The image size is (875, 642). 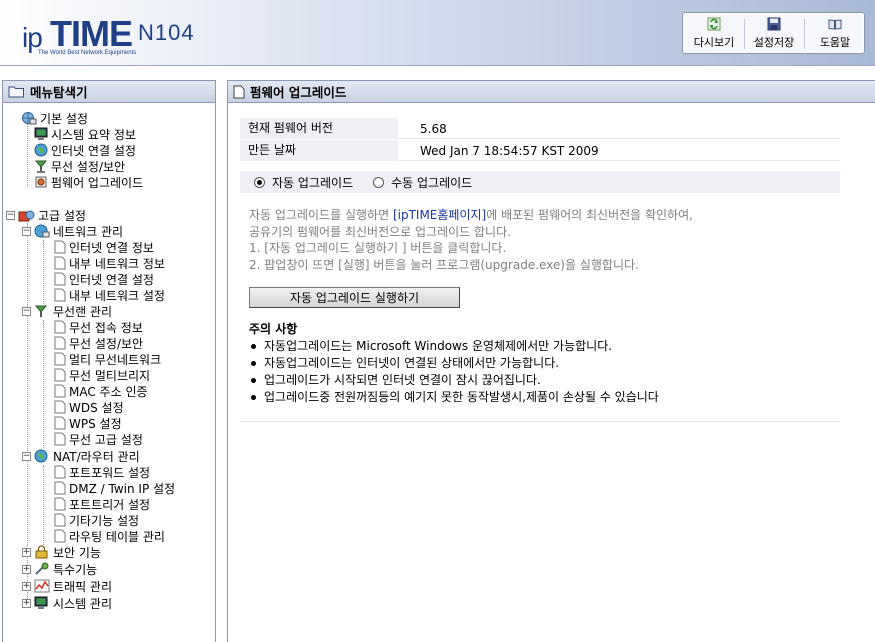 I want to click on tree-network-management: − 네트워크 관리, so click(x=72, y=231).